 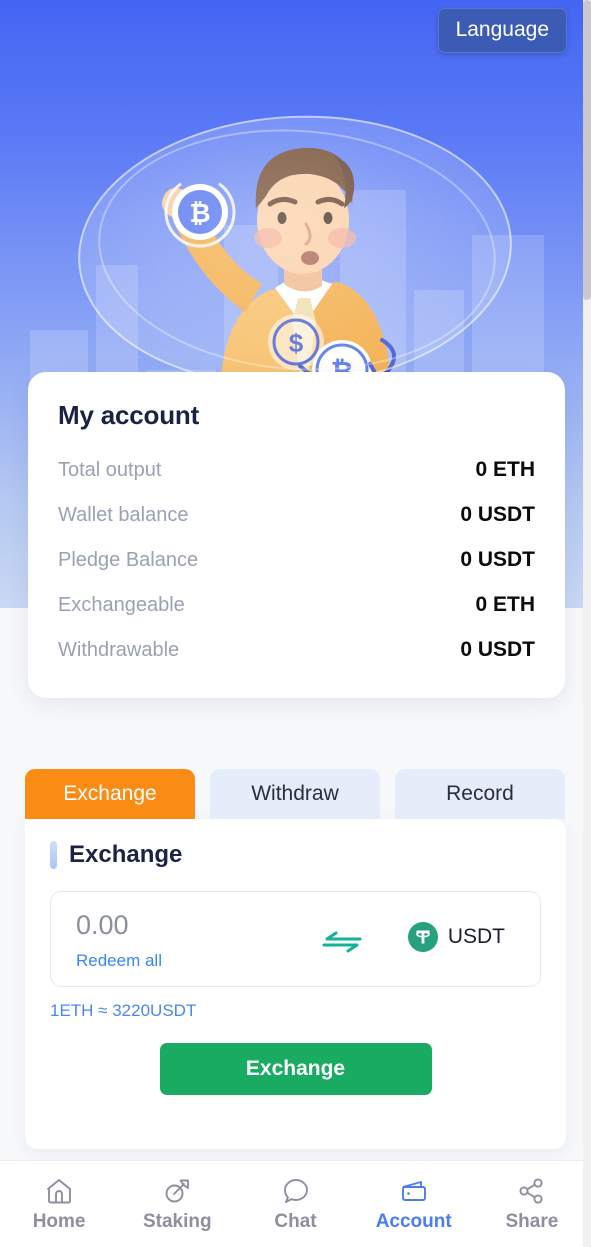 What do you see at coordinates (296, 514) in the screenshot?
I see `table-row: Wallet balance 0 USDT` at bounding box center [296, 514].